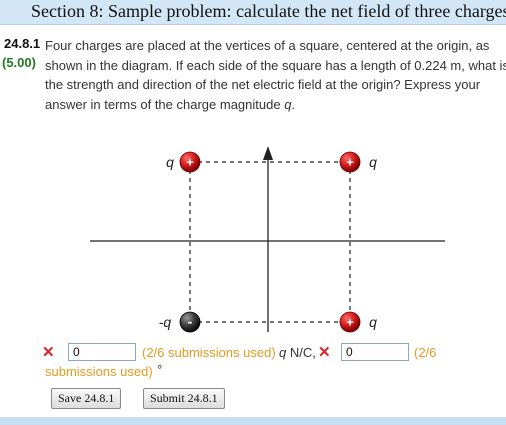 This screenshot has height=425, width=506. Describe the element at coordinates (209, 352) in the screenshot. I see `strength-submissions-status: (2/6 submissions used)` at that location.